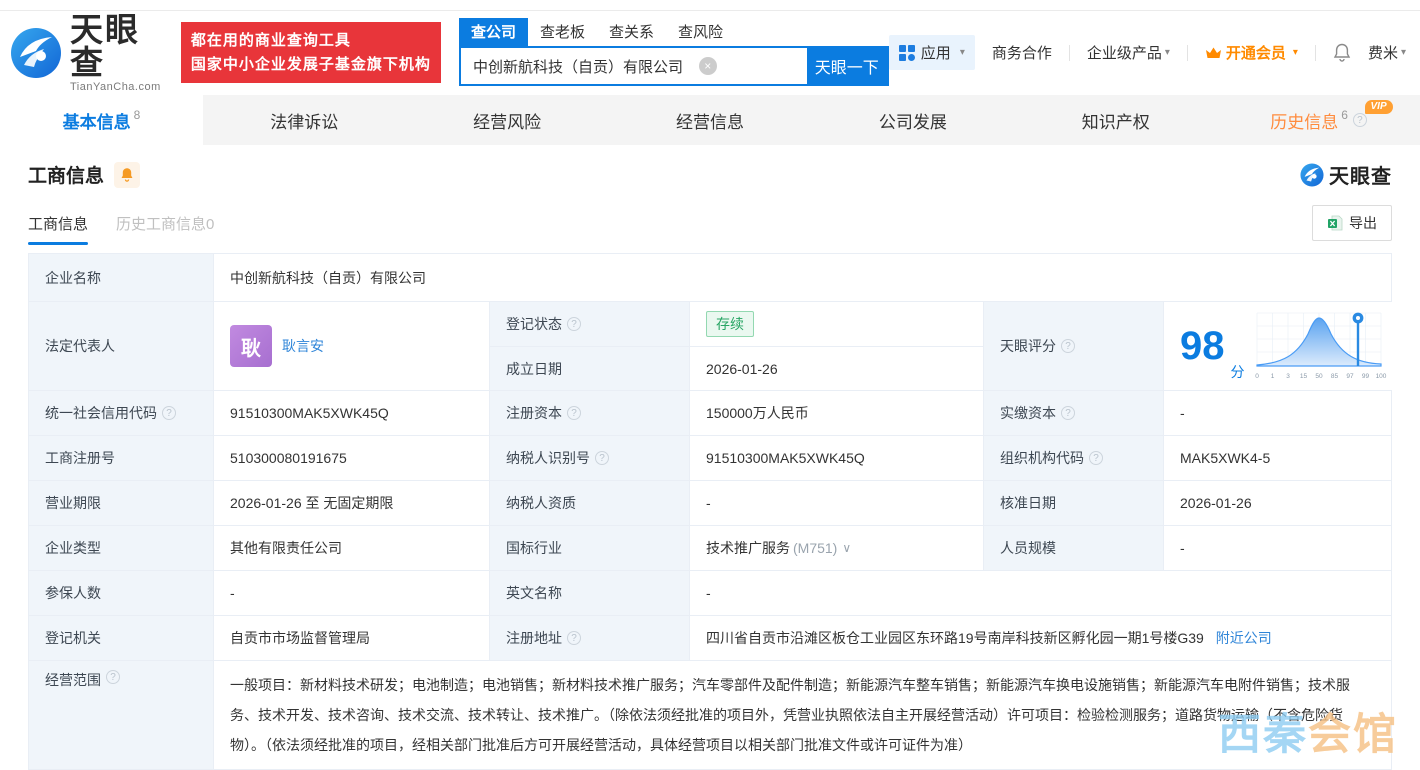 This screenshot has height=770, width=1420. What do you see at coordinates (310, 52) in the screenshot?
I see `brand-slogan: 都在用的商业查询工具 国家中小企业发展子基金旗下机构` at bounding box center [310, 52].